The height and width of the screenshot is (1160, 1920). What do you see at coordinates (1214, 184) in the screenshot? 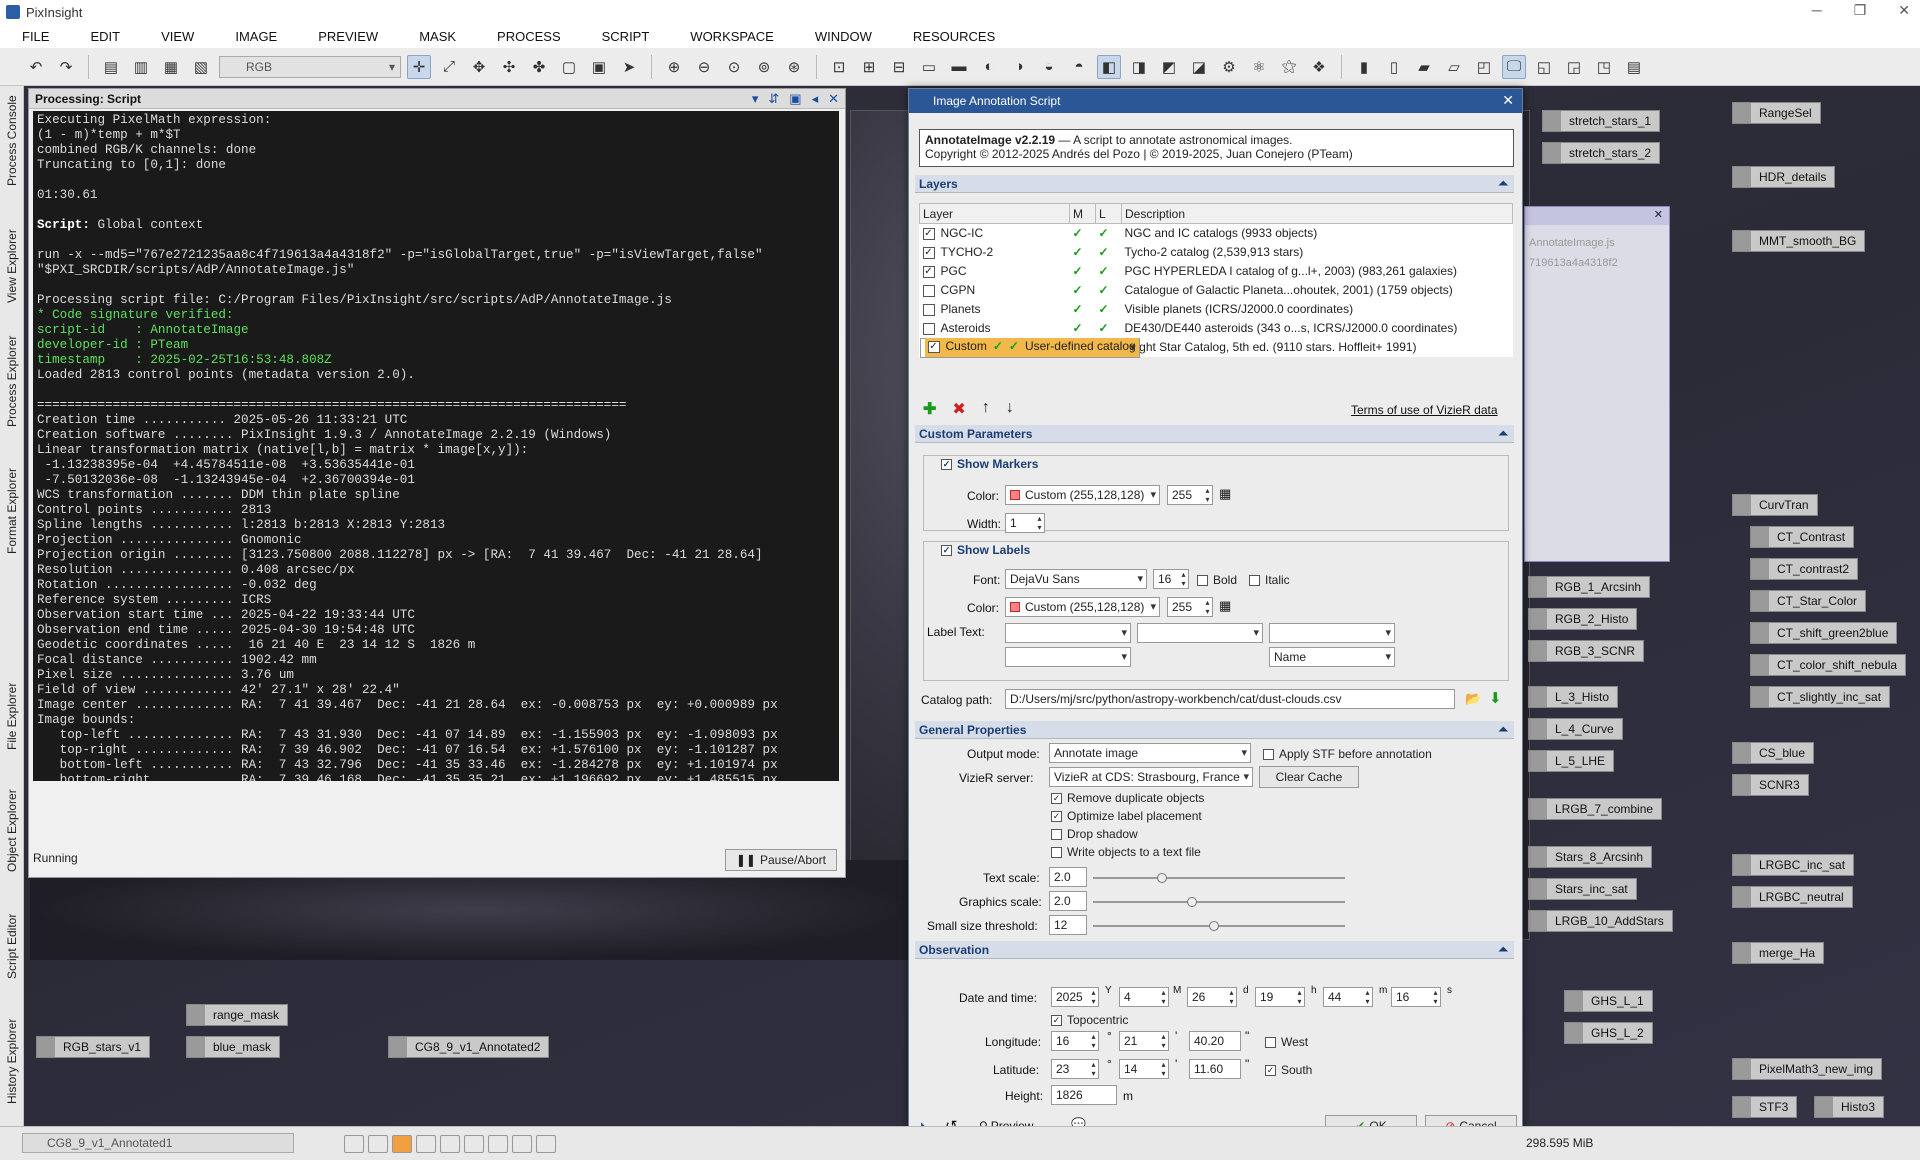
I see `layers-section: Layers ⏶` at bounding box center [1214, 184].